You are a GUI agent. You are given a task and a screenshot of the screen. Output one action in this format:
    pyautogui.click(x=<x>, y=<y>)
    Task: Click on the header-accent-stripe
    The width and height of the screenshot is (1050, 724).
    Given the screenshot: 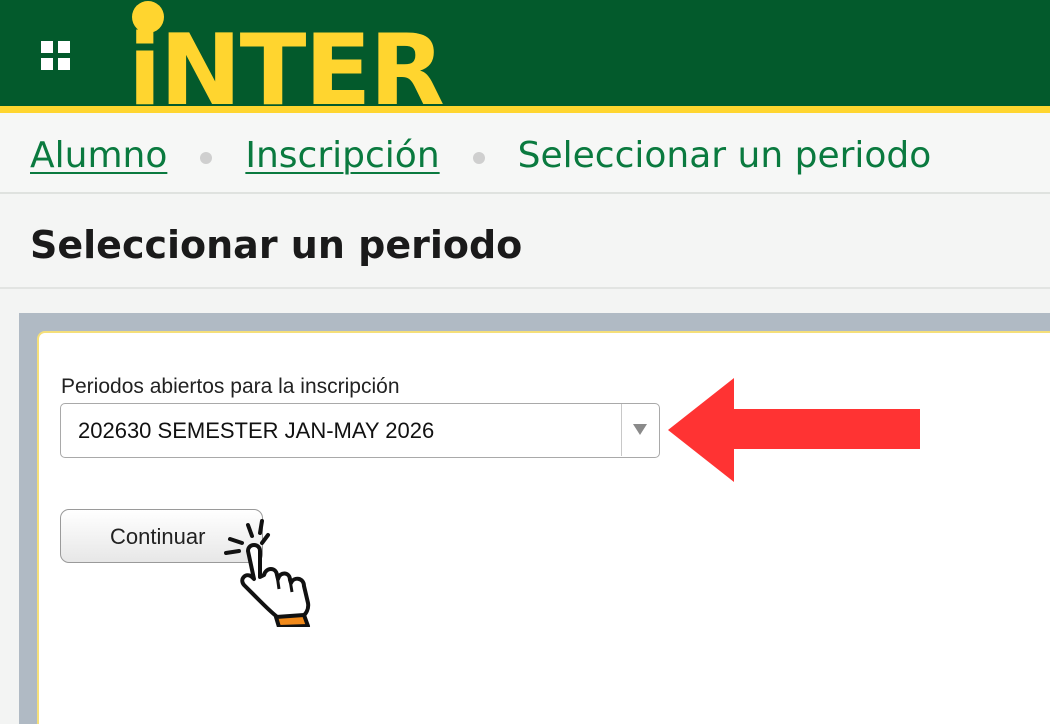 What is the action you would take?
    pyautogui.click(x=525, y=109)
    